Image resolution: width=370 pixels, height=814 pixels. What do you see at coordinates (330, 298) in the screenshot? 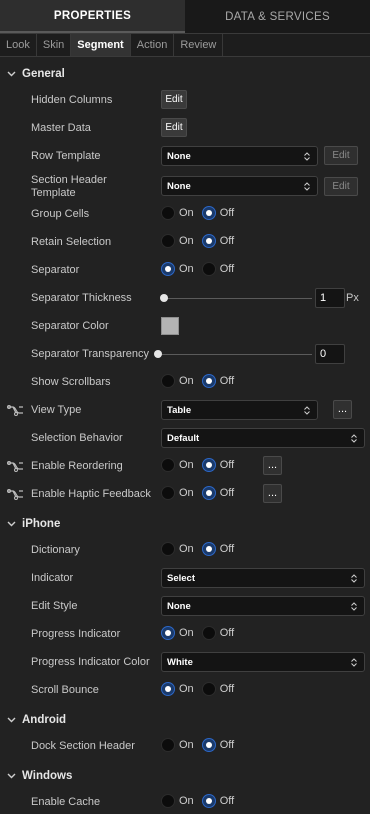
I see `separator-thickness-input: 1` at bounding box center [330, 298].